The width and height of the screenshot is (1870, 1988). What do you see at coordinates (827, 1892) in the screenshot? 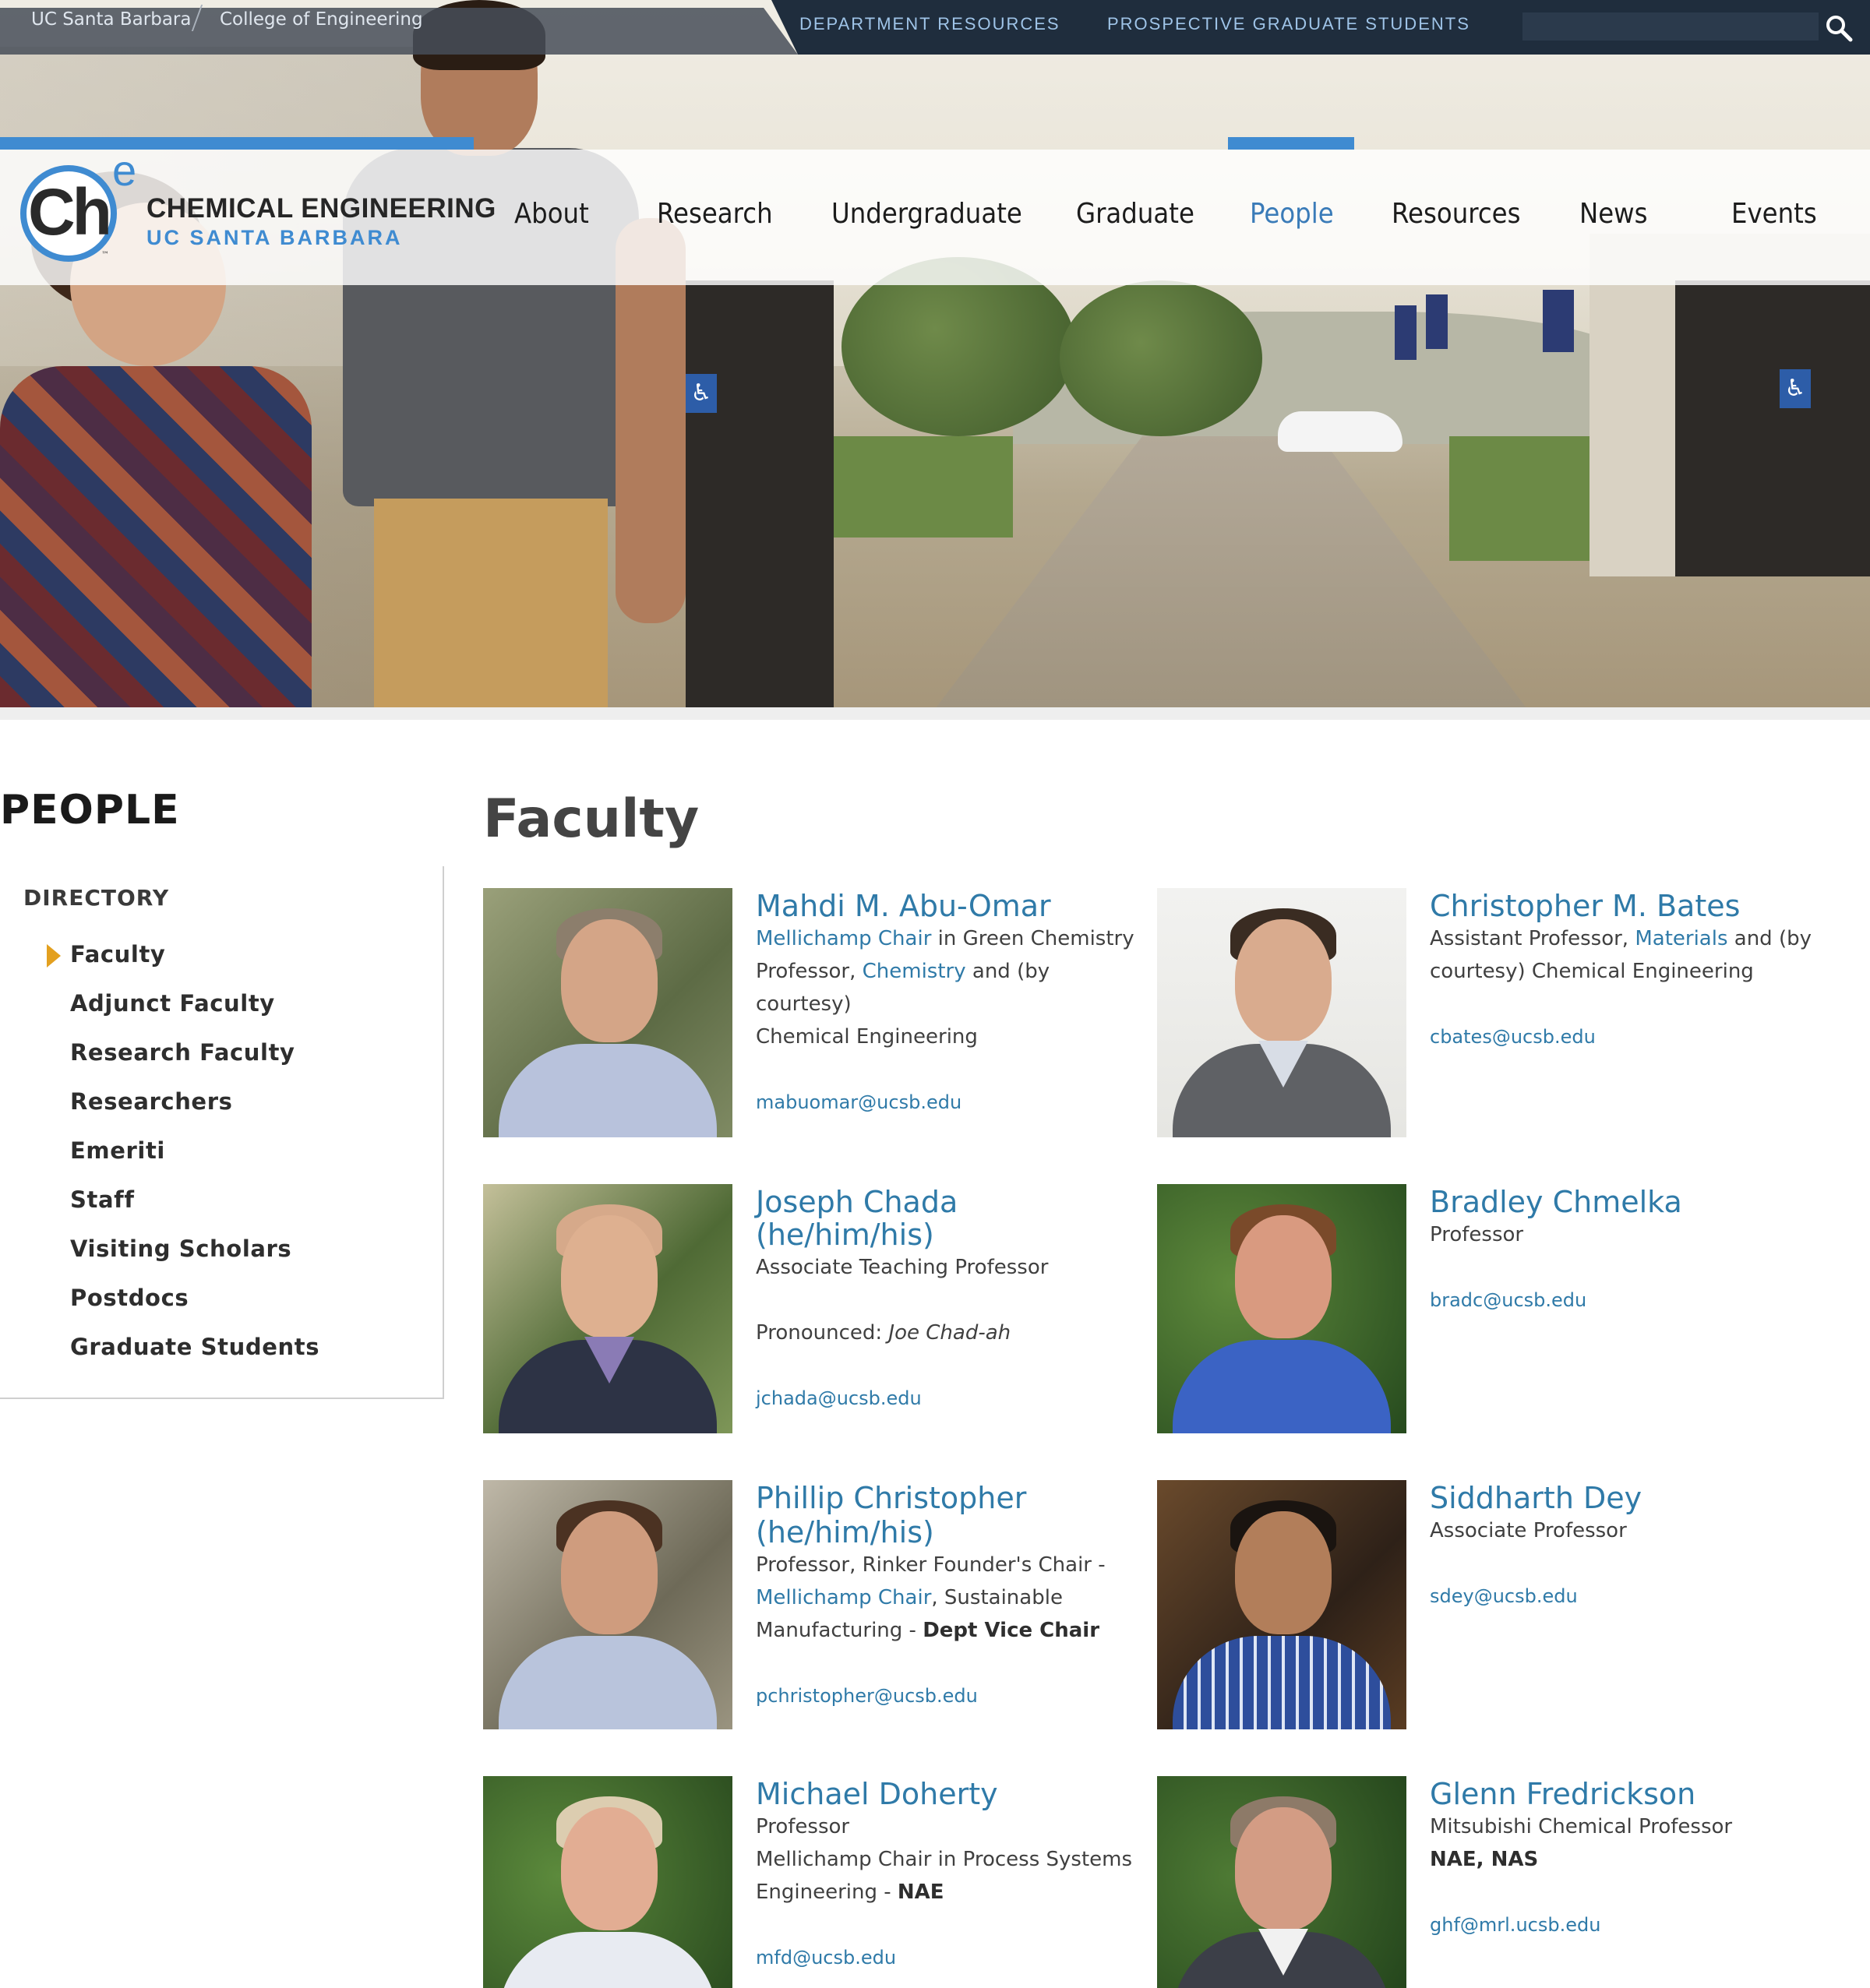
I see `faculty-title-text: Engineering -` at bounding box center [827, 1892].